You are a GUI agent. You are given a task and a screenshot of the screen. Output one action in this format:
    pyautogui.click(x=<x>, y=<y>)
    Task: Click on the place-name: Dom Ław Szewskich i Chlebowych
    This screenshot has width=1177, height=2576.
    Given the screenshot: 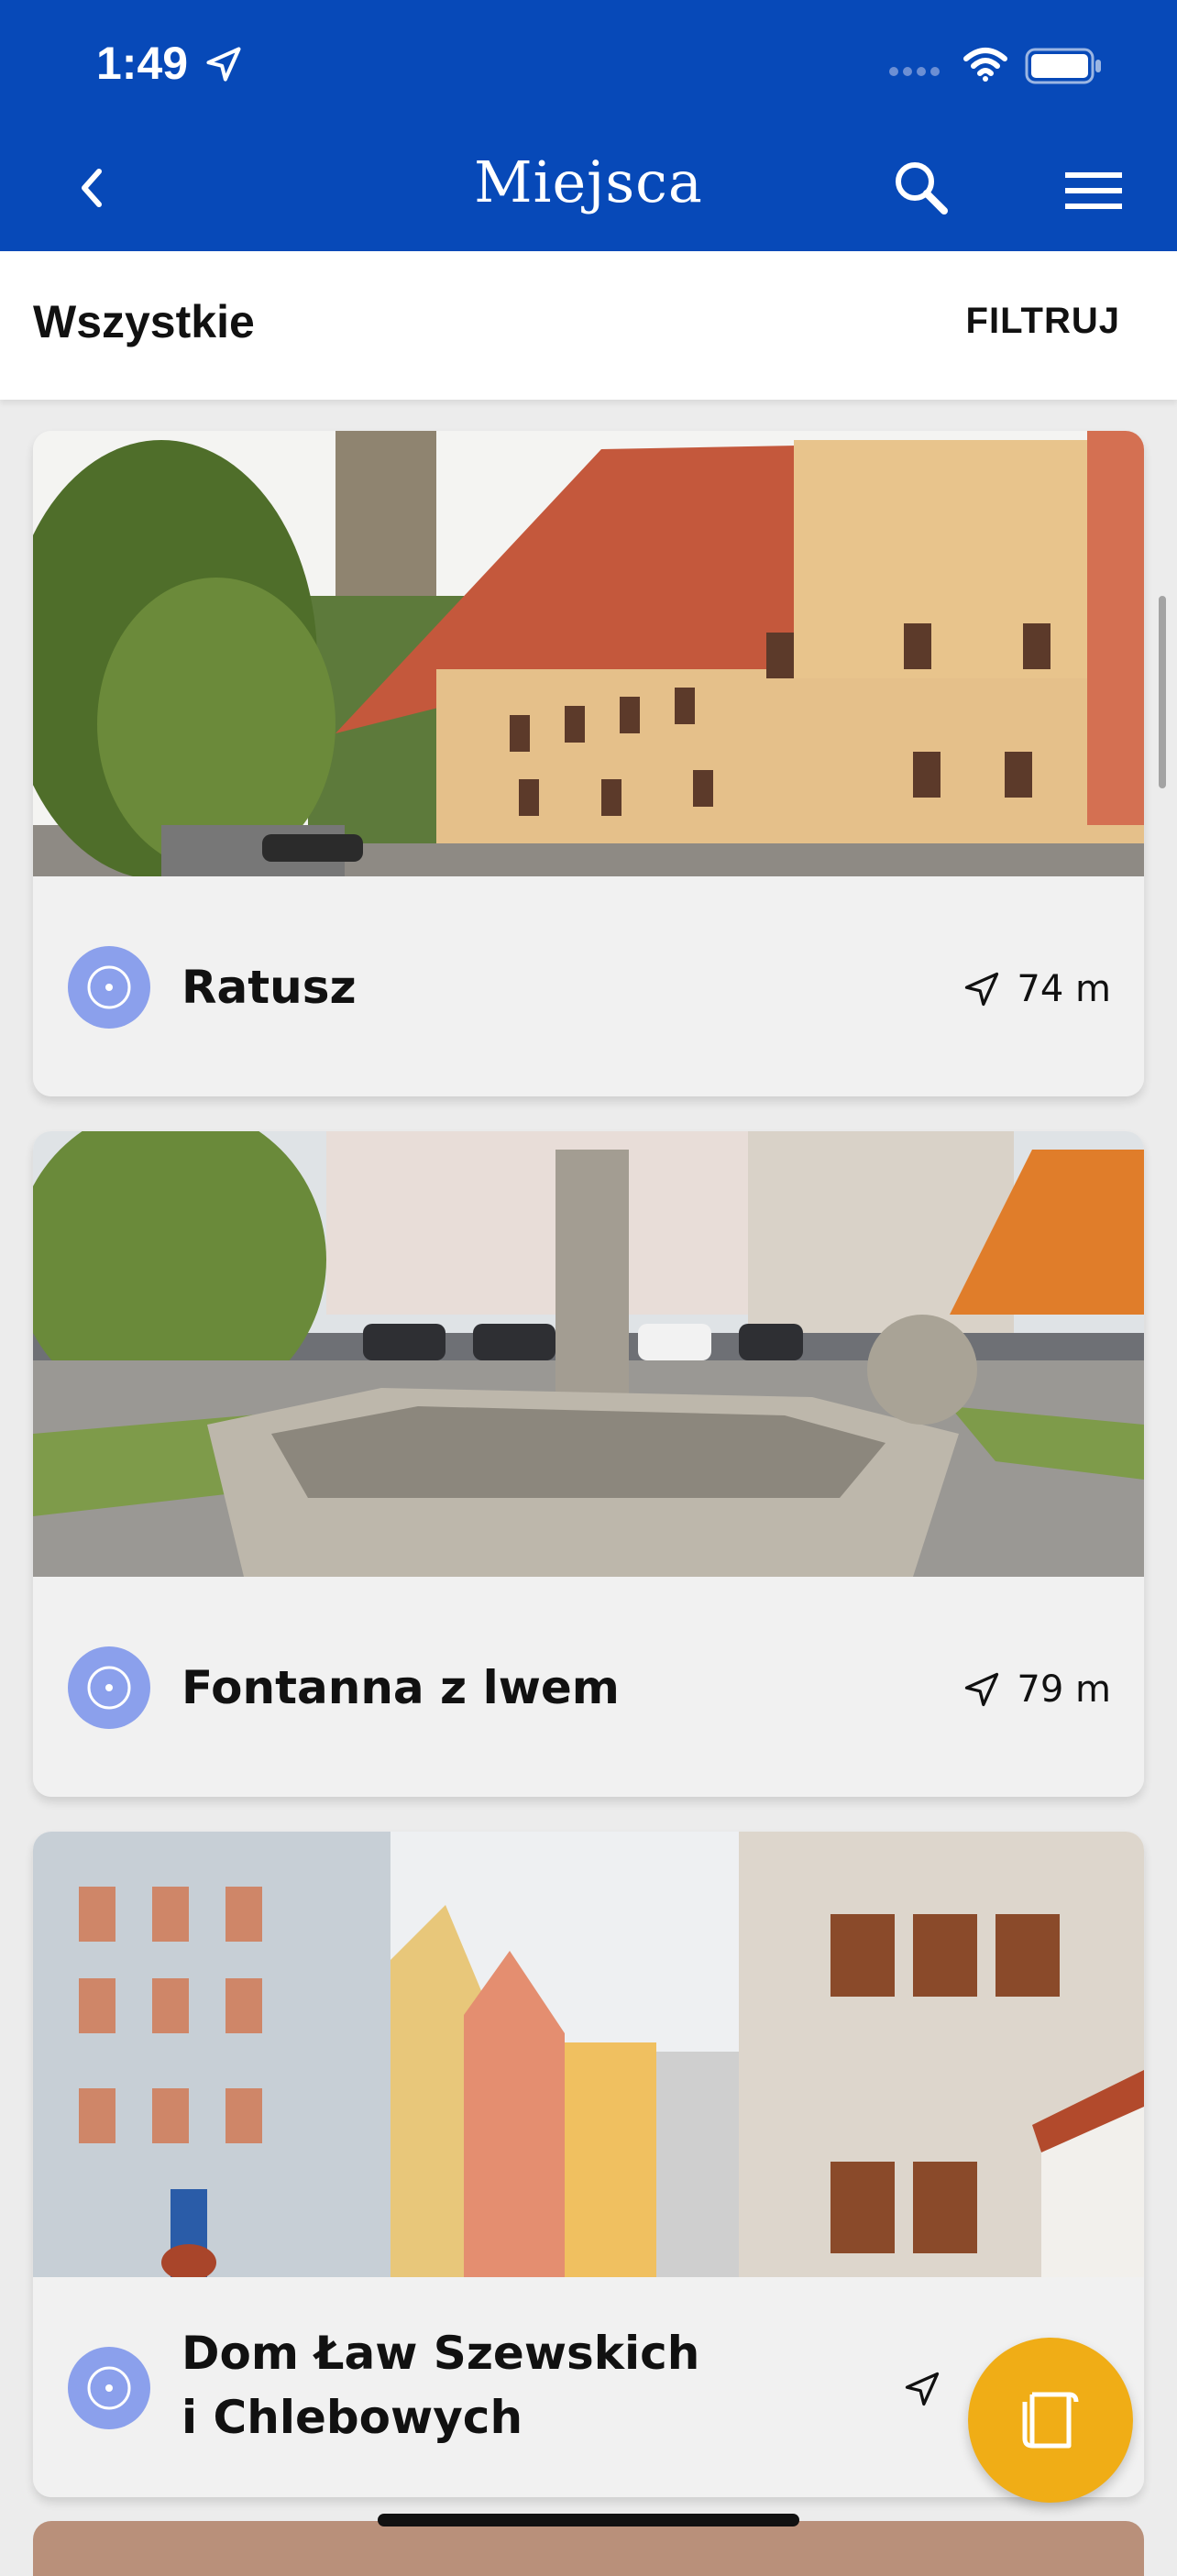 What is the action you would take?
    pyautogui.click(x=440, y=2385)
    